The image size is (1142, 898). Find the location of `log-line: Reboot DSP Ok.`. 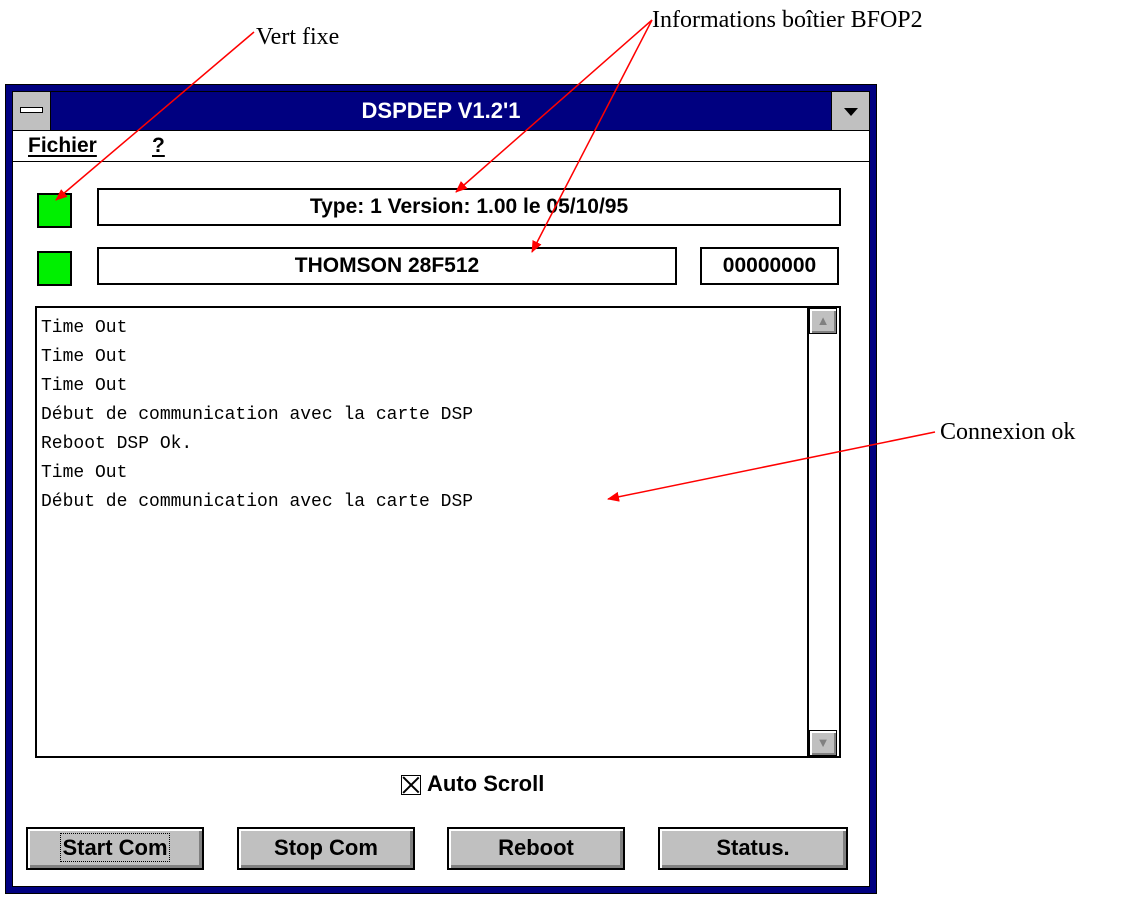

log-line: Reboot DSP Ok. is located at coordinates (117, 444).